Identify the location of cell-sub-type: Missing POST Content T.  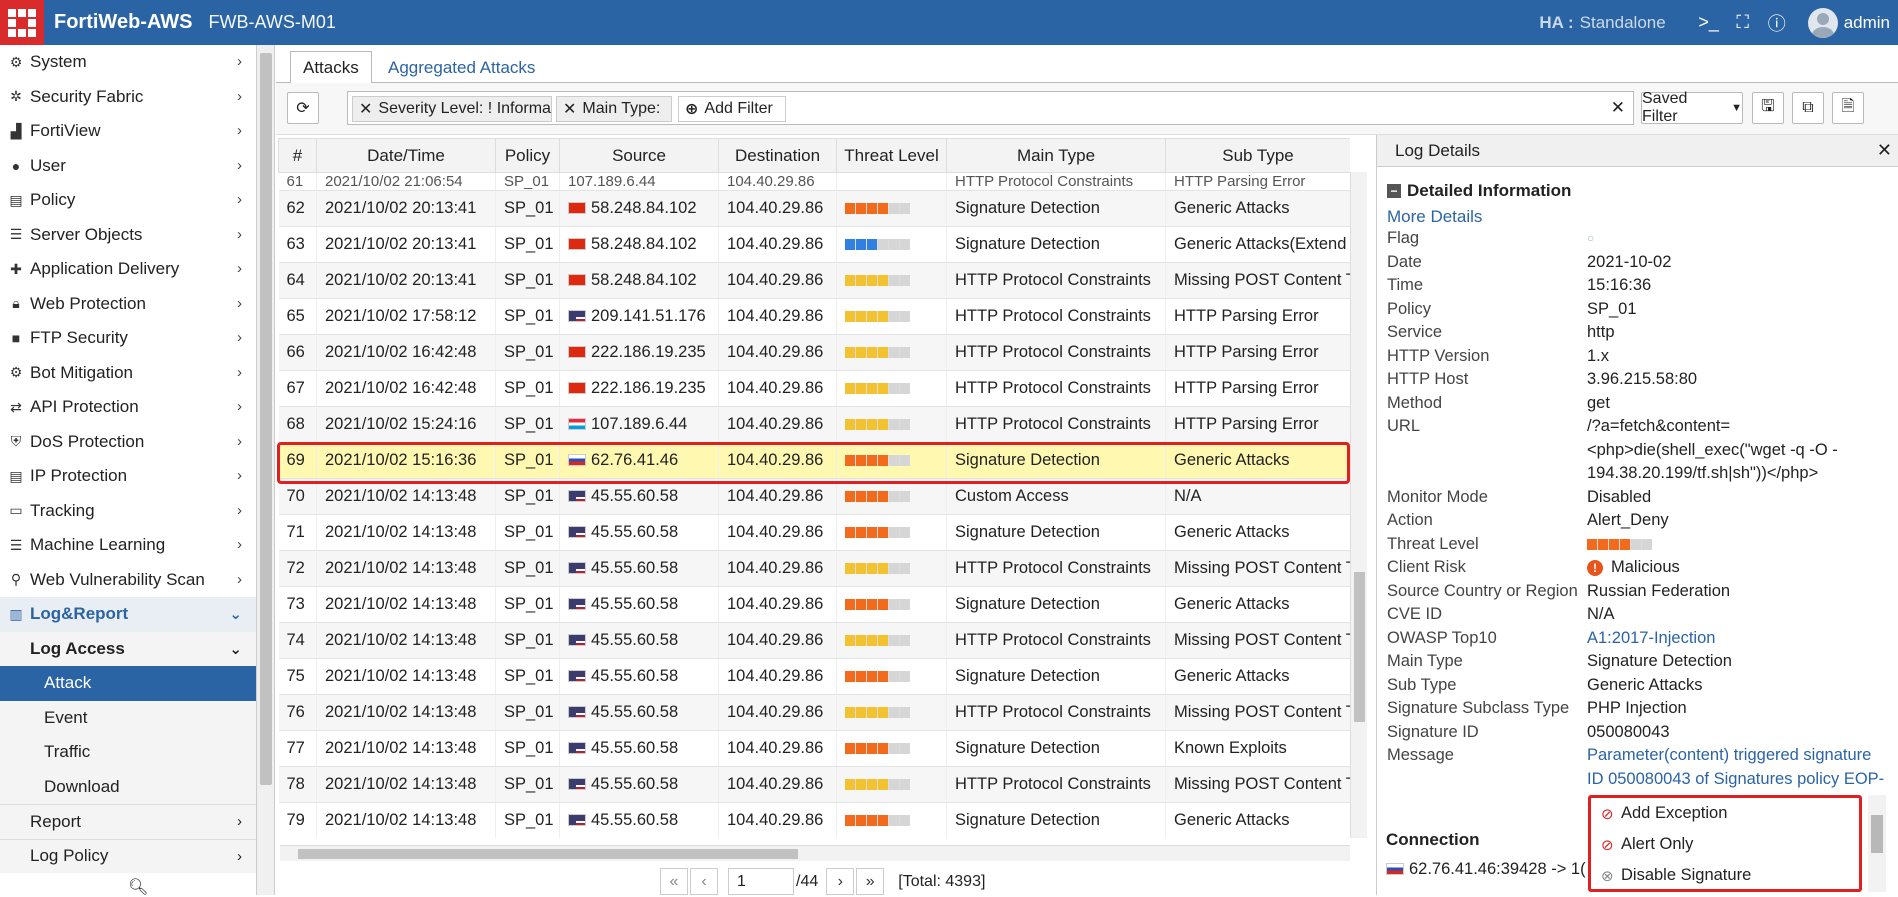
(1257, 280).